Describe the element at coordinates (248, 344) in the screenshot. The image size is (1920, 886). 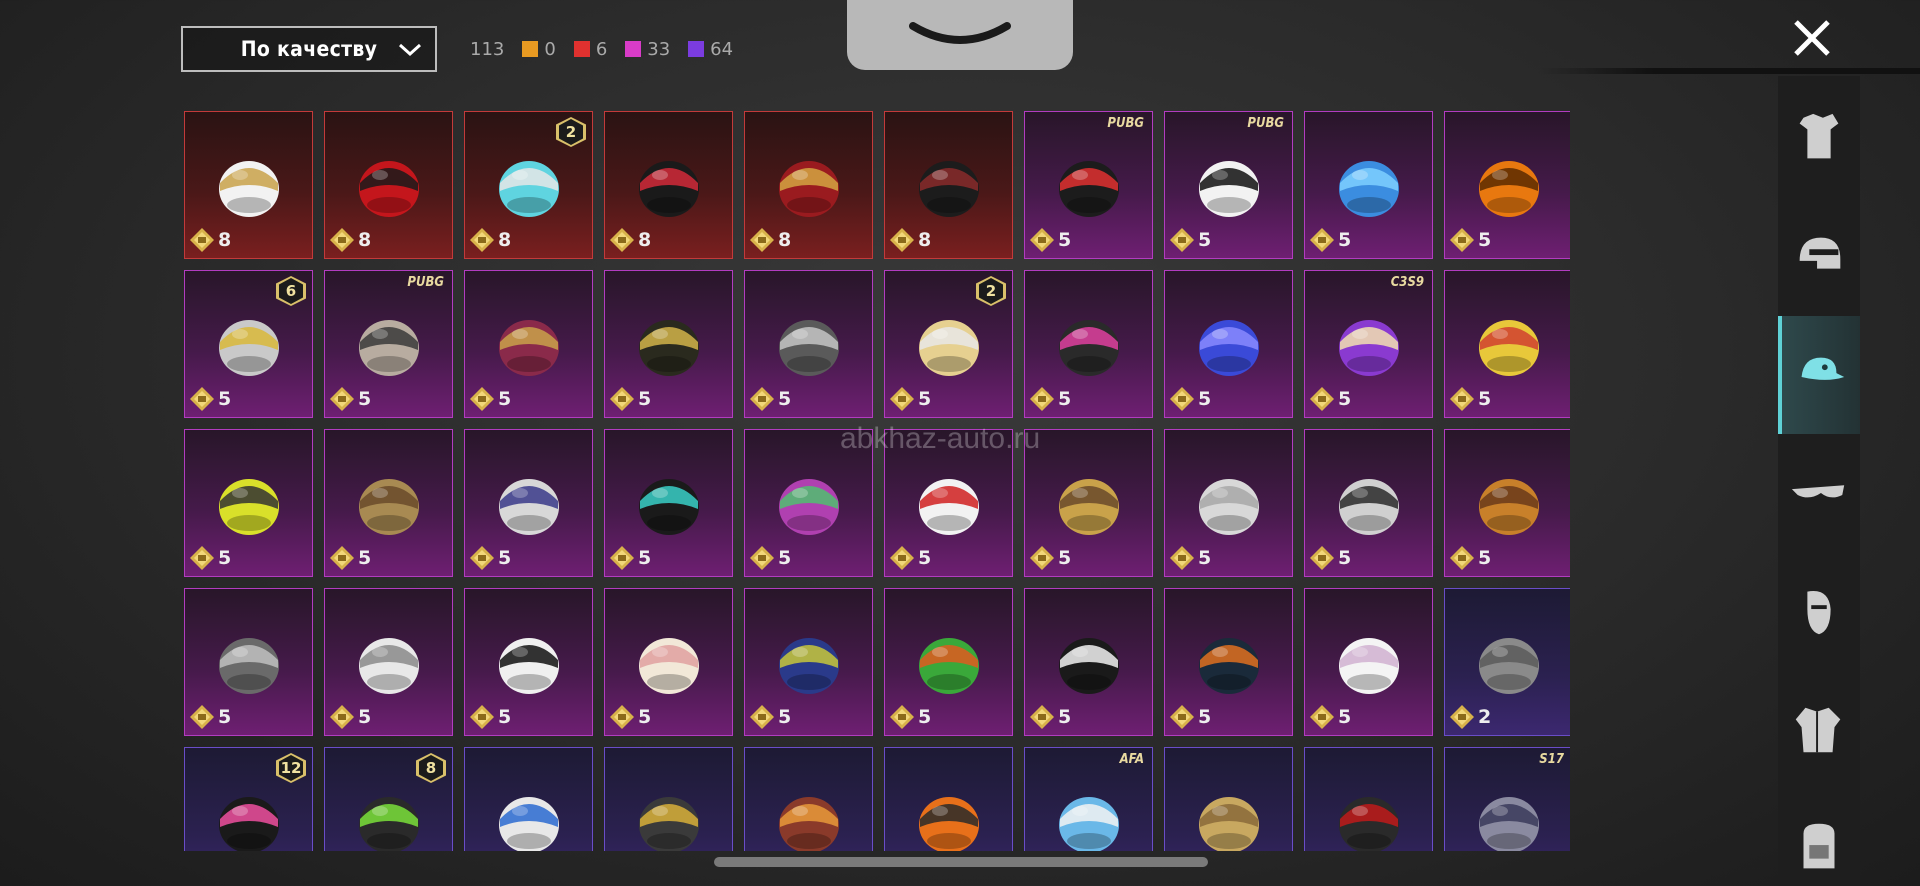
I see `inventory-item: 56` at that location.